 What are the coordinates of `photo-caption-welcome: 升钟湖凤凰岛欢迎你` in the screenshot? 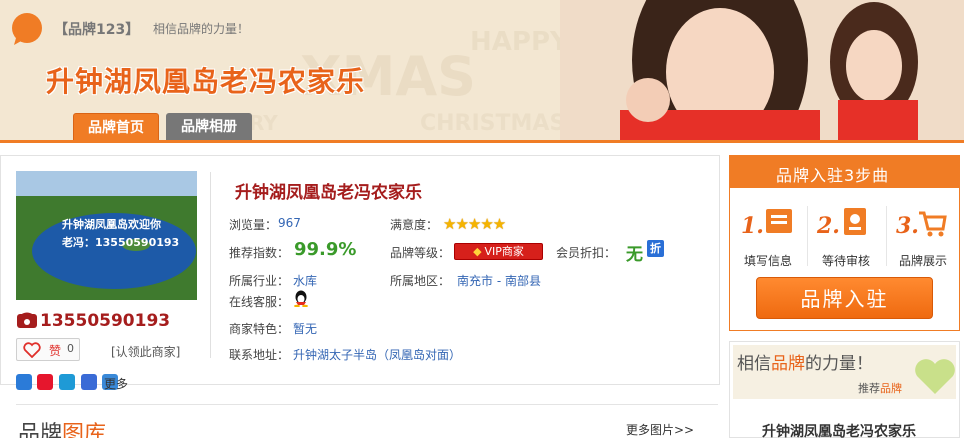 It's located at (111, 224).